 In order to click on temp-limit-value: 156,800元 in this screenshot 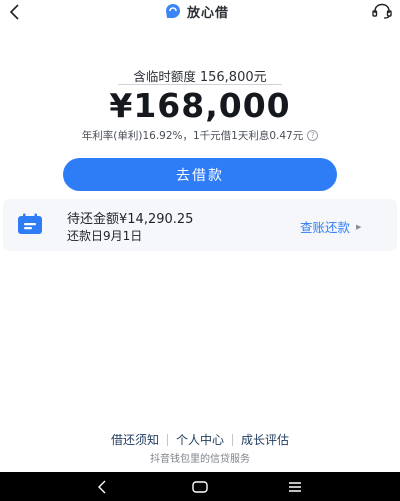, I will do `click(233, 77)`.